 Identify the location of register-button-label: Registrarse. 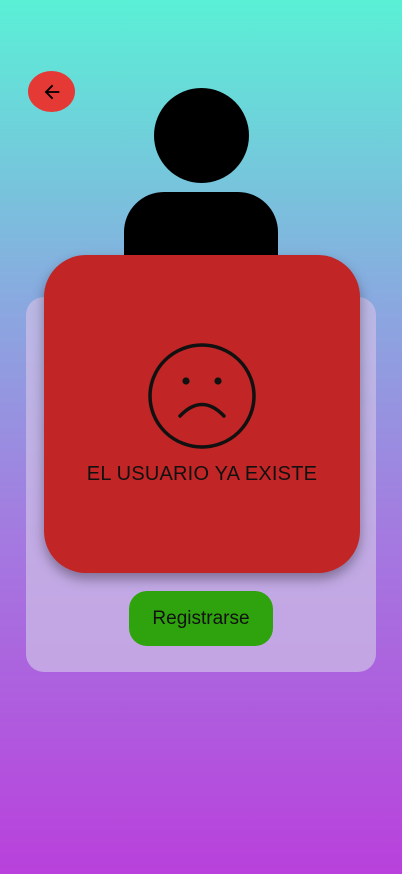
(201, 618).